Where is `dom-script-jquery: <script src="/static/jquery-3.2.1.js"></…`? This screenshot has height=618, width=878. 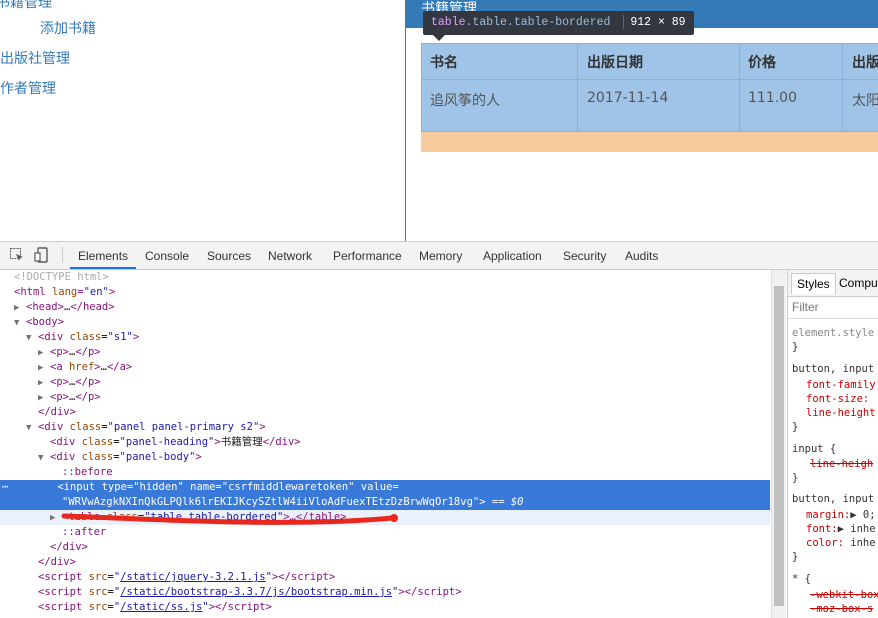
dom-script-jquery: <script src="/static/jquery-3.2.1.js"></… is located at coordinates (385, 577).